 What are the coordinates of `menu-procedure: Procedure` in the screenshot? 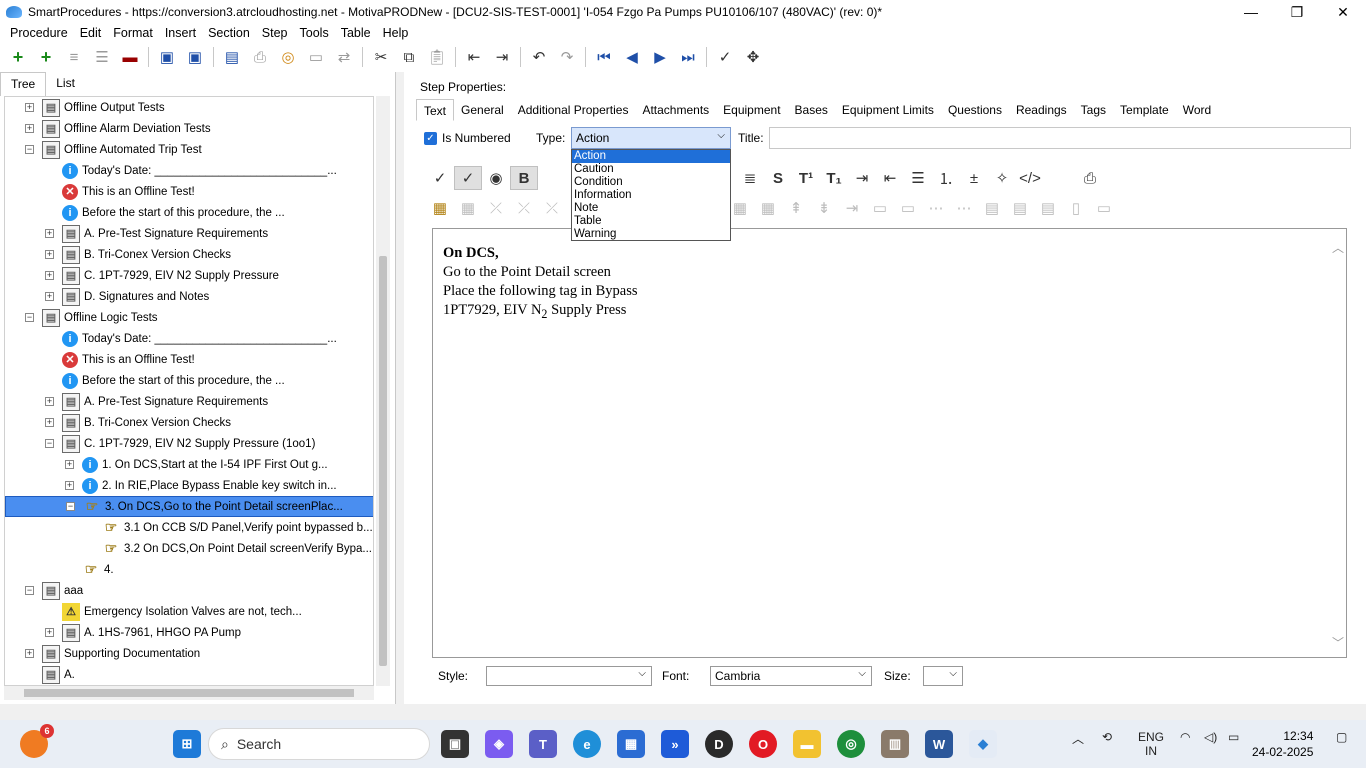 It's located at (39, 33).